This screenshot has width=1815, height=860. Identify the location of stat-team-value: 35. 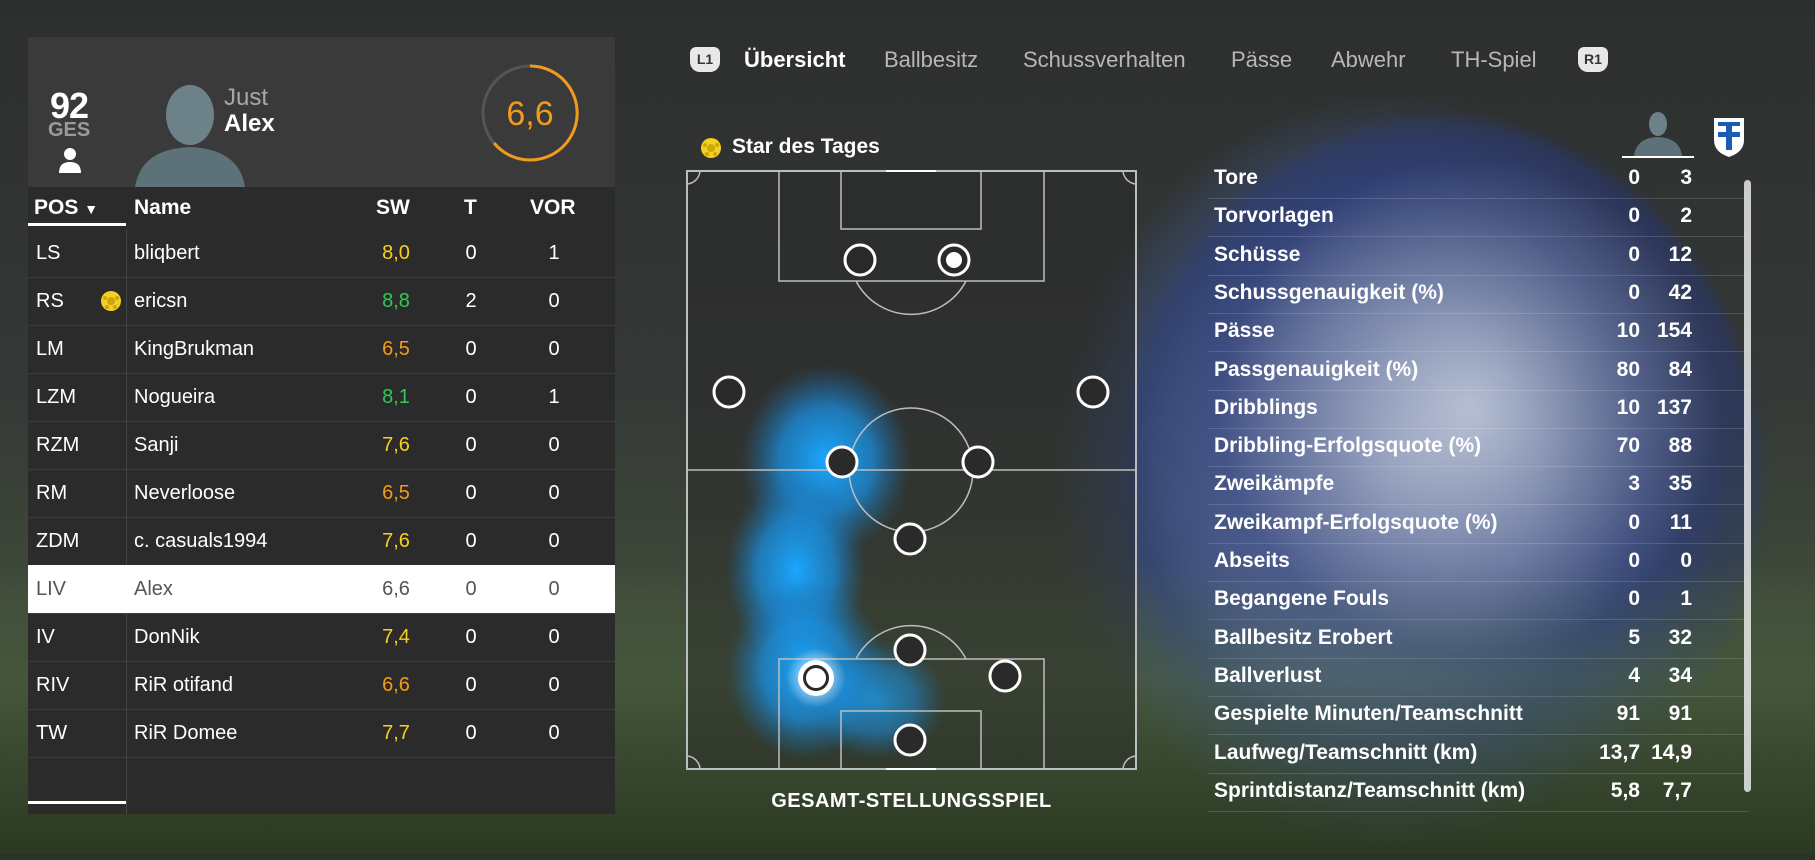
(1680, 484).